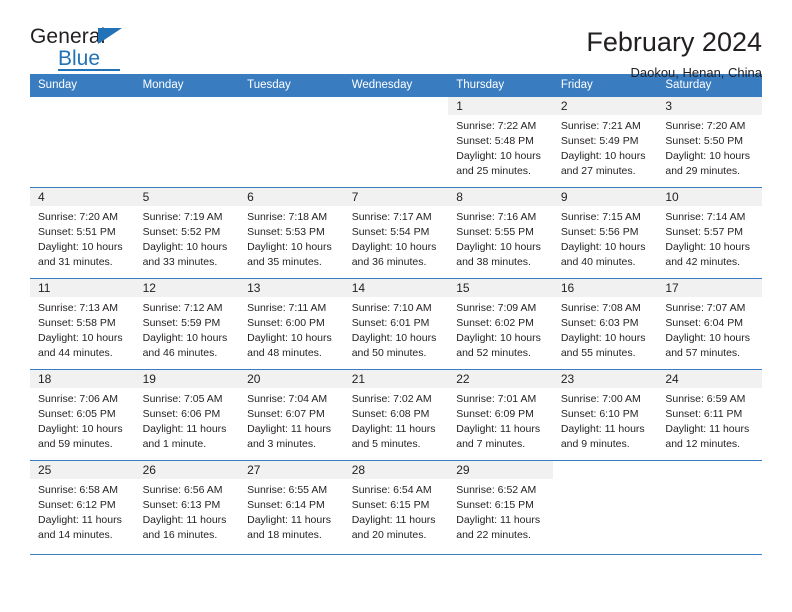  Describe the element at coordinates (181, 504) in the screenshot. I see `sunset-text: Sunset: 6:13 PM` at that location.